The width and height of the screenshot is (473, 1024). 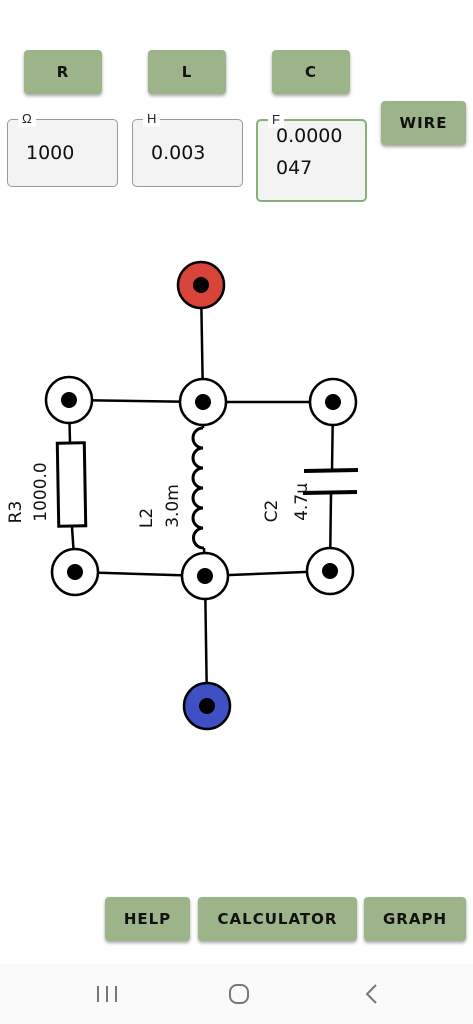 I want to click on resistor-button: R, so click(x=63, y=72).